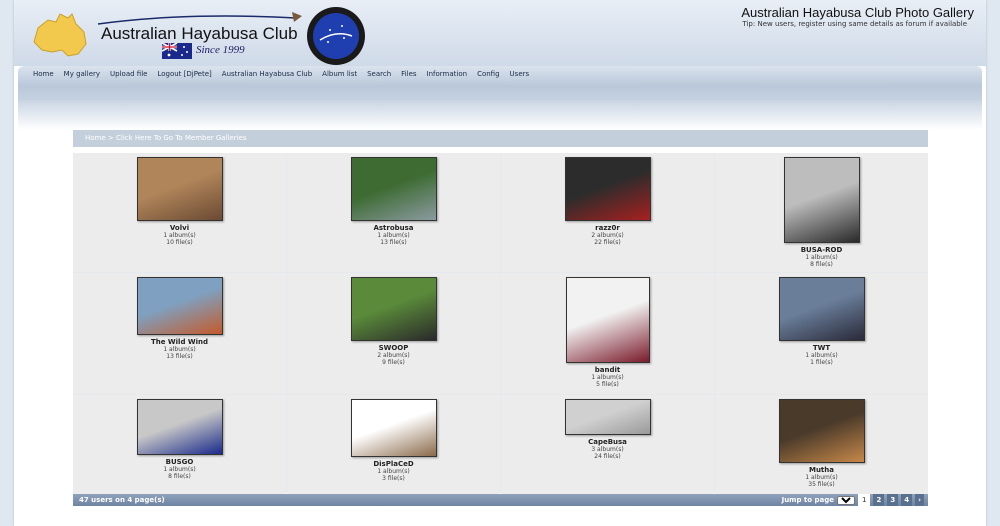  What do you see at coordinates (339, 74) in the screenshot?
I see `nav-item: Album list` at bounding box center [339, 74].